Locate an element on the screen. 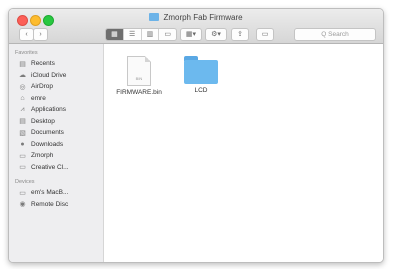 The image size is (393, 269). downloads-icon: ● is located at coordinates (22, 144).